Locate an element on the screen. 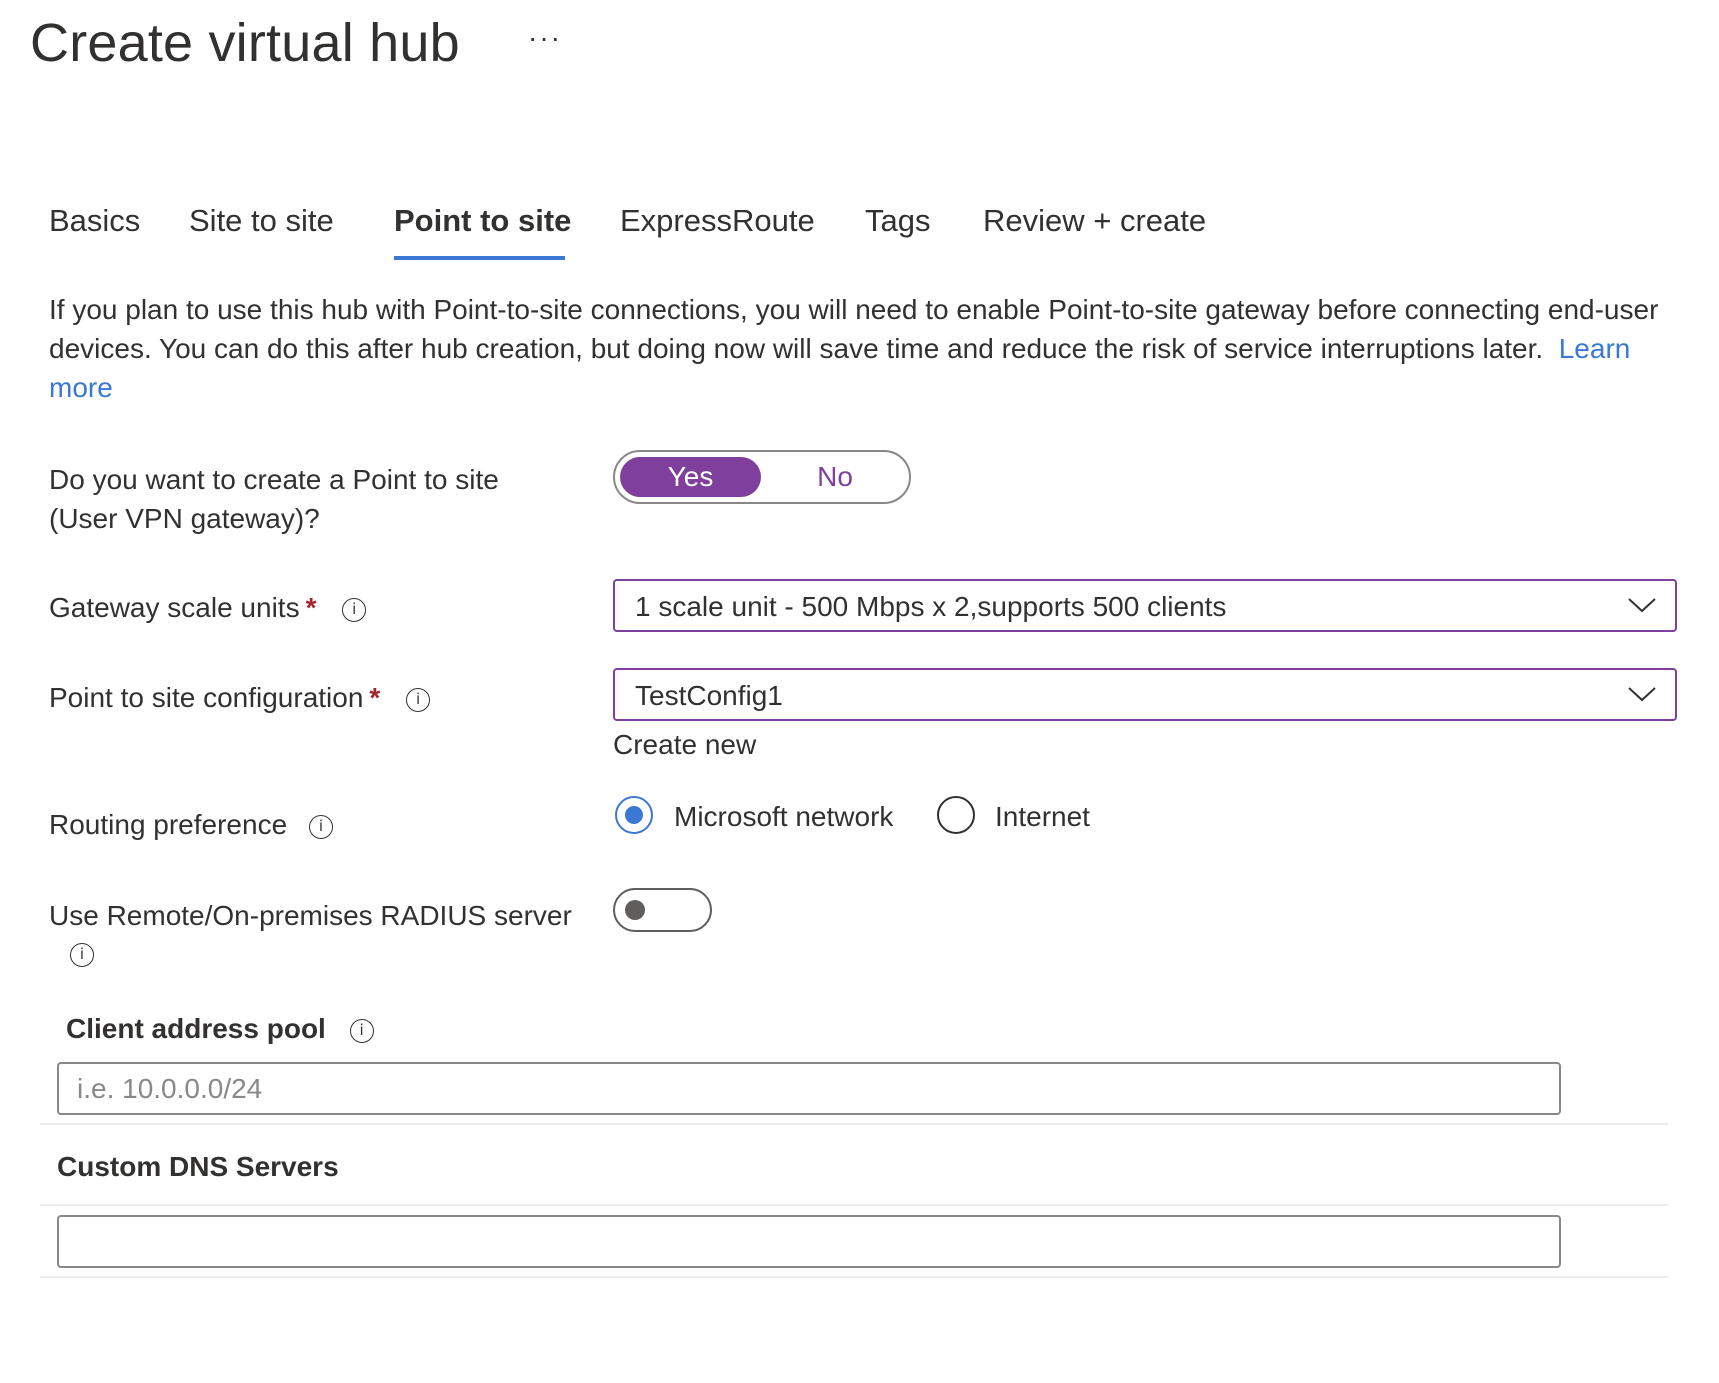  p2s-configuration-value: TestConfig1 is located at coordinates (709, 695).